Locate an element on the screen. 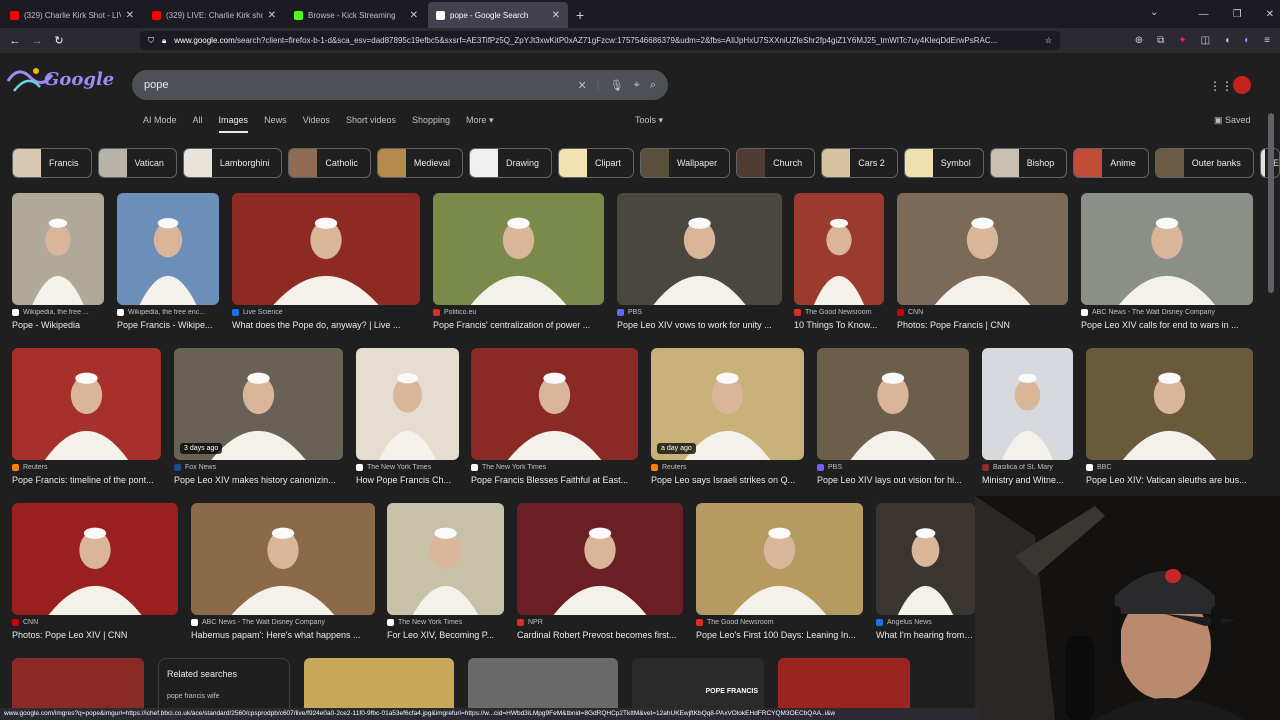 This screenshot has height=720, width=1280. refinement-chip: Drawing is located at coordinates (510, 163).